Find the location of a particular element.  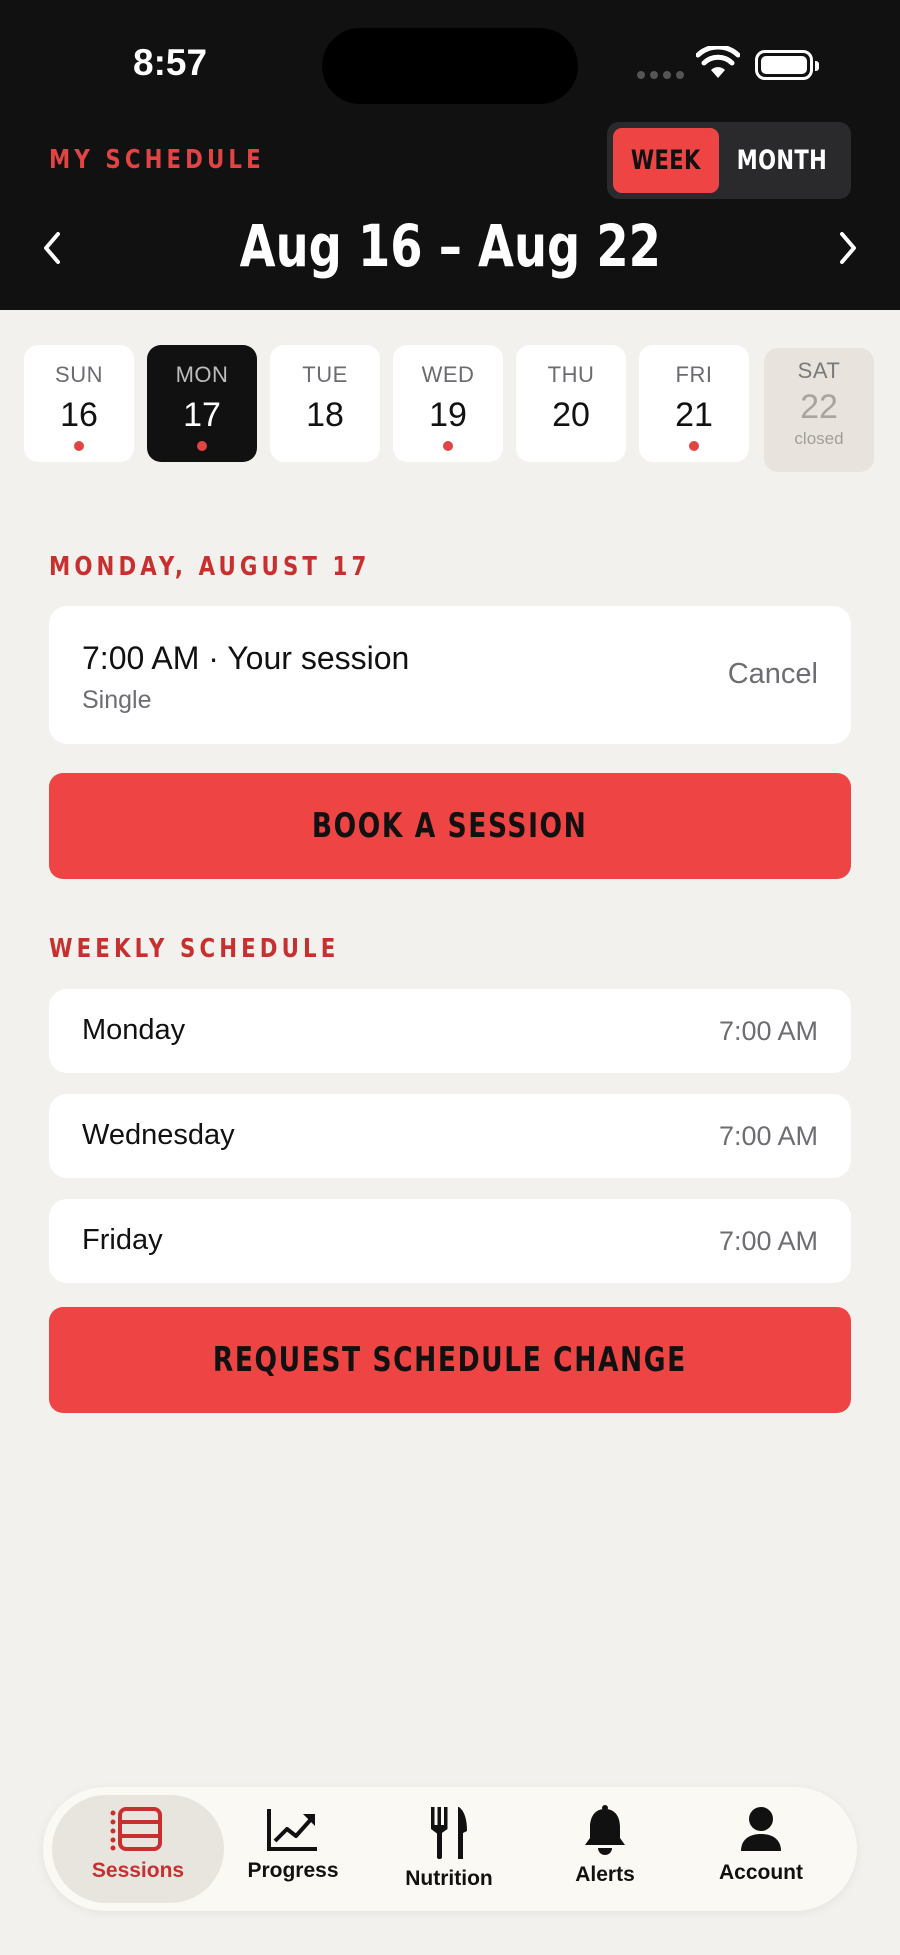

day-number: 21 is located at coordinates (694, 415).